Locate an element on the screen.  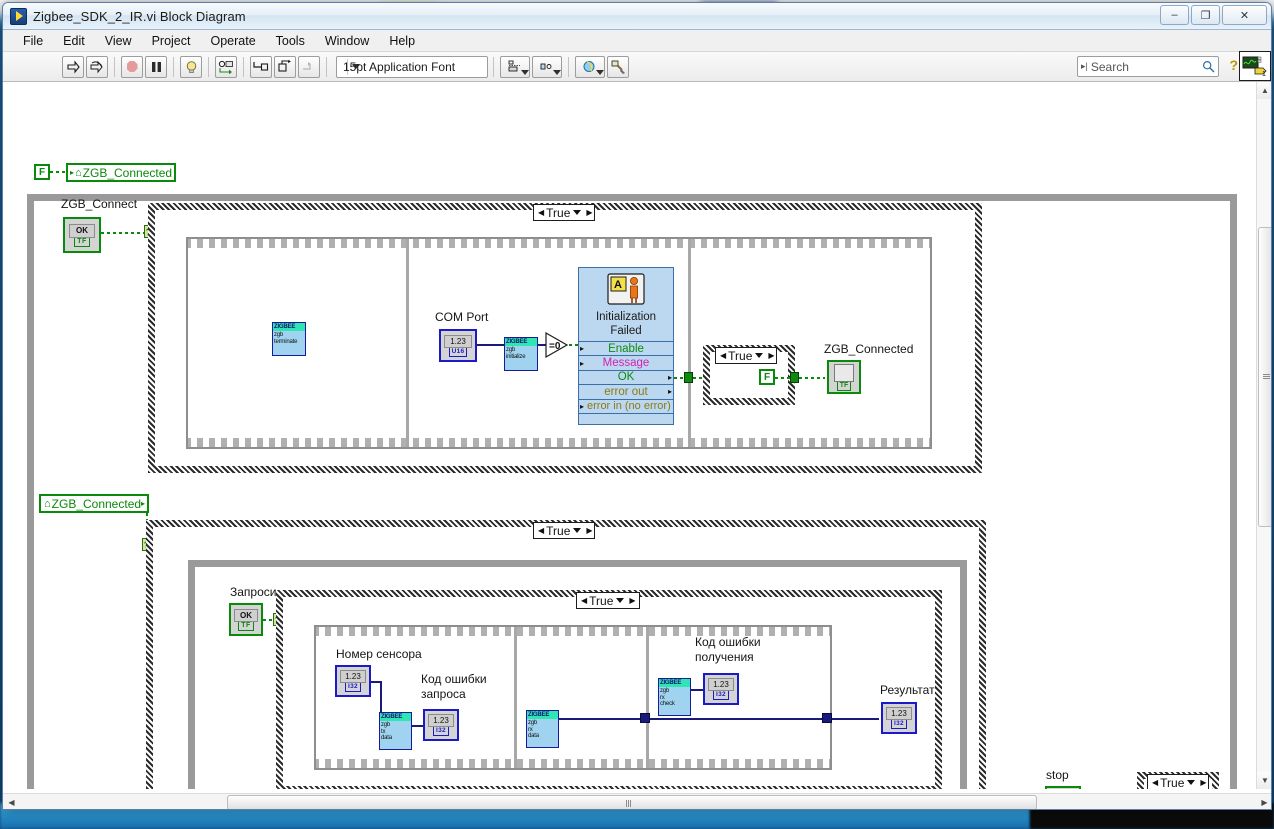
dialog-row-ok: OK ▸ is located at coordinates (626, 376).